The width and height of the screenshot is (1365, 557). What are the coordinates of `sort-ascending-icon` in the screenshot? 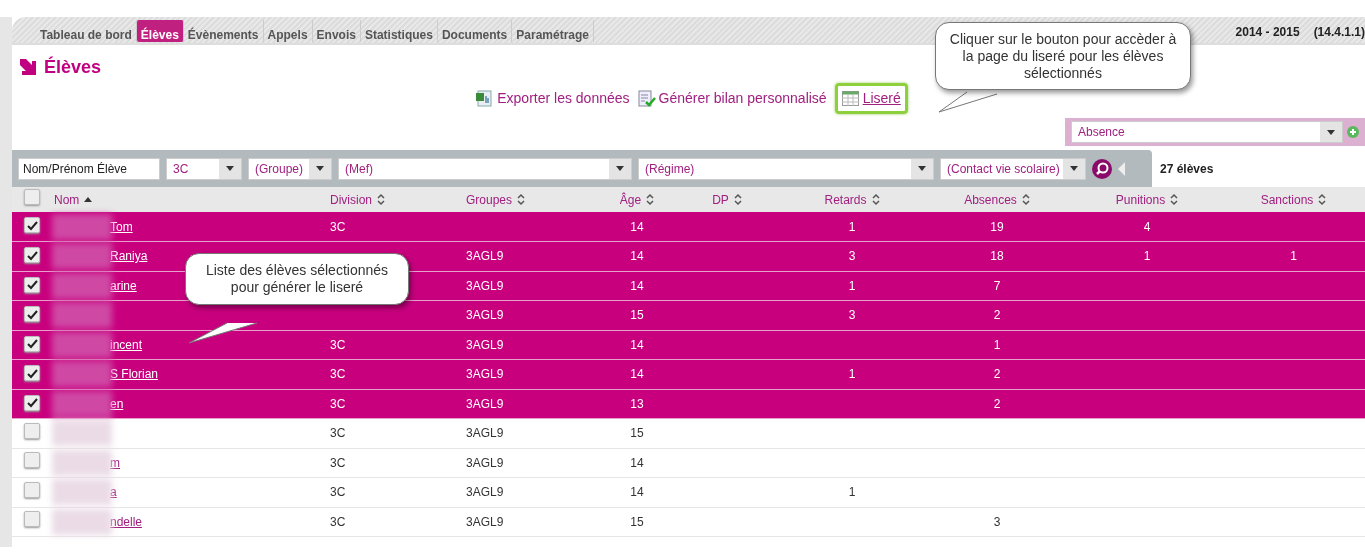 It's located at (88, 199).